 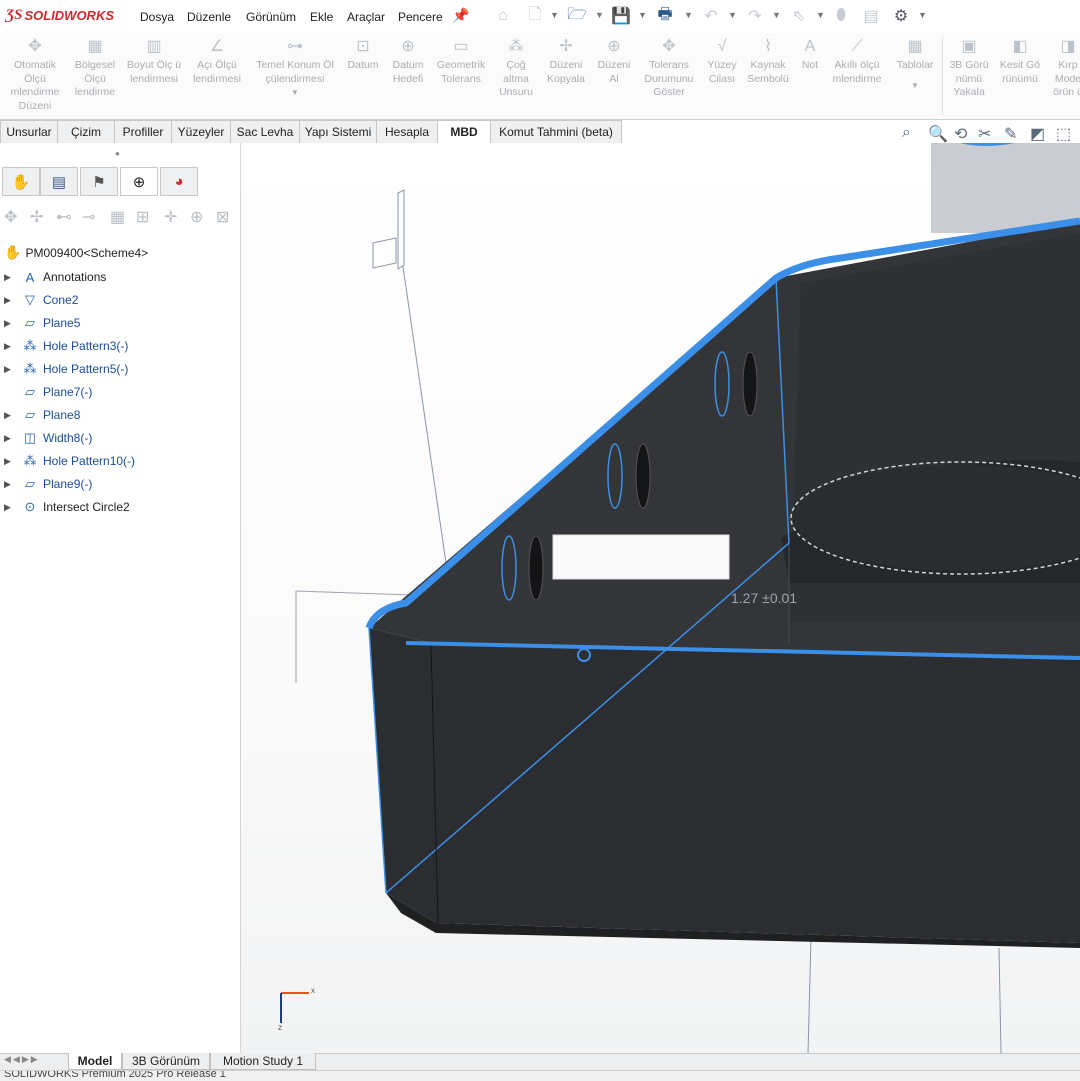 I want to click on datum-target-button: ⊕ Datum Hedefi, so click(x=408, y=61).